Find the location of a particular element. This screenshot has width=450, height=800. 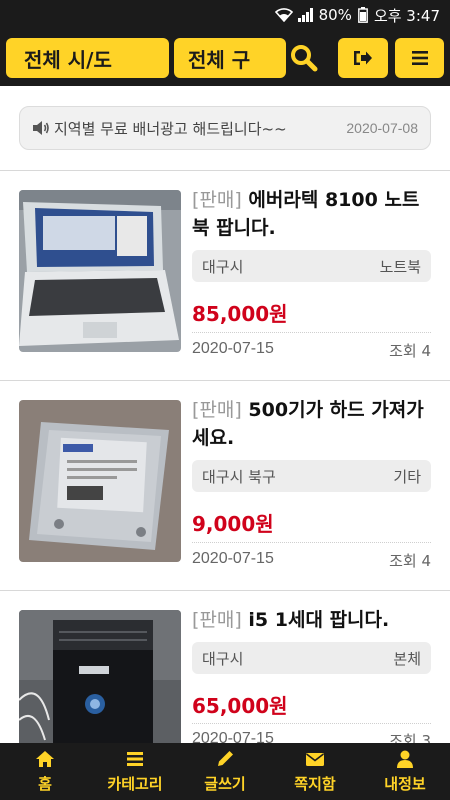

top-bar: 전체 시/도 전체 구 is located at coordinates (225, 58).